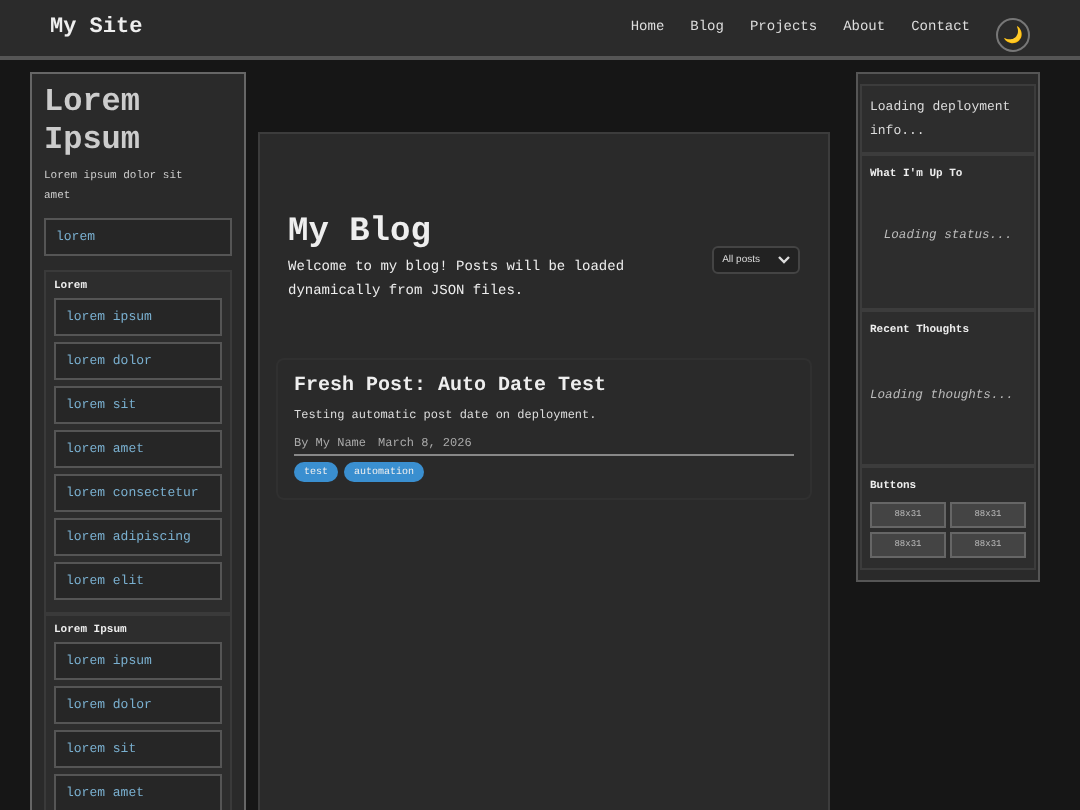 This screenshot has width=1080, height=810. I want to click on chevron-down-icon, so click(784, 260).